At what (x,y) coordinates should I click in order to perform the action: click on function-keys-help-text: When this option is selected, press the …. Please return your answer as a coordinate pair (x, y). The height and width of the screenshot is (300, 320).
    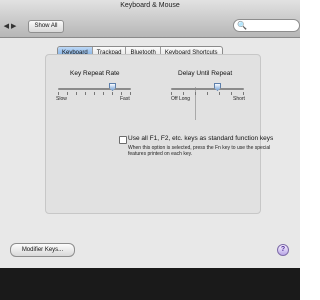
    Looking at the image, I should click on (199, 151).